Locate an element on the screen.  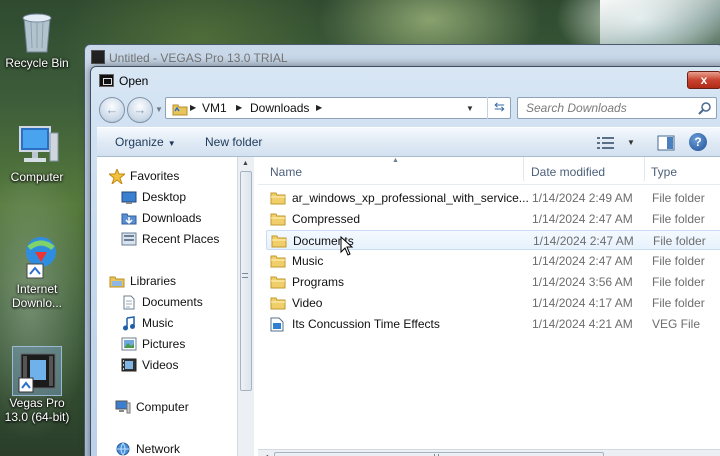
nav-pictures: Pictures is located at coordinates (153, 344).